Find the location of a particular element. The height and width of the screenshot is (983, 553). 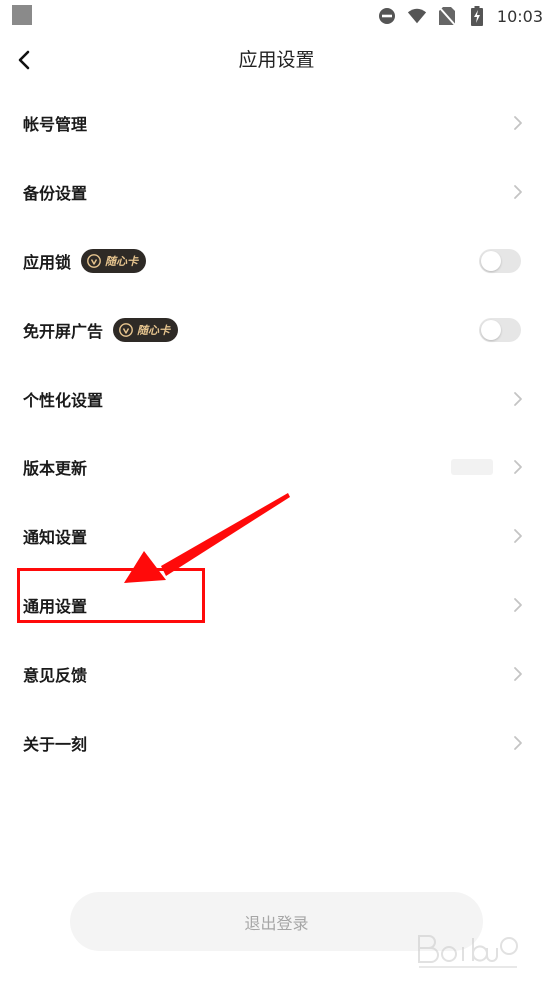

header: 应用设置 is located at coordinates (276, 60).